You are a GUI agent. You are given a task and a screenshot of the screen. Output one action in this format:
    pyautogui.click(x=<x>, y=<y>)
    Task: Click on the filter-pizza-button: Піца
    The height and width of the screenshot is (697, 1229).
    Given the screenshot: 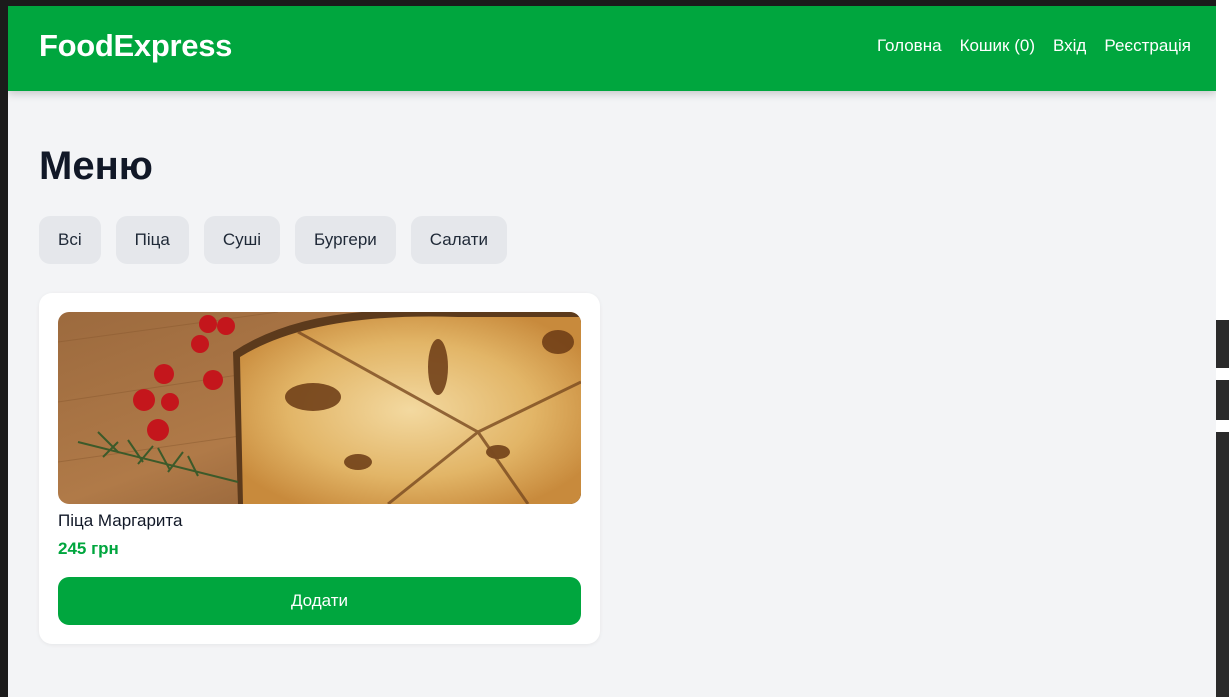 What is the action you would take?
    pyautogui.click(x=152, y=240)
    